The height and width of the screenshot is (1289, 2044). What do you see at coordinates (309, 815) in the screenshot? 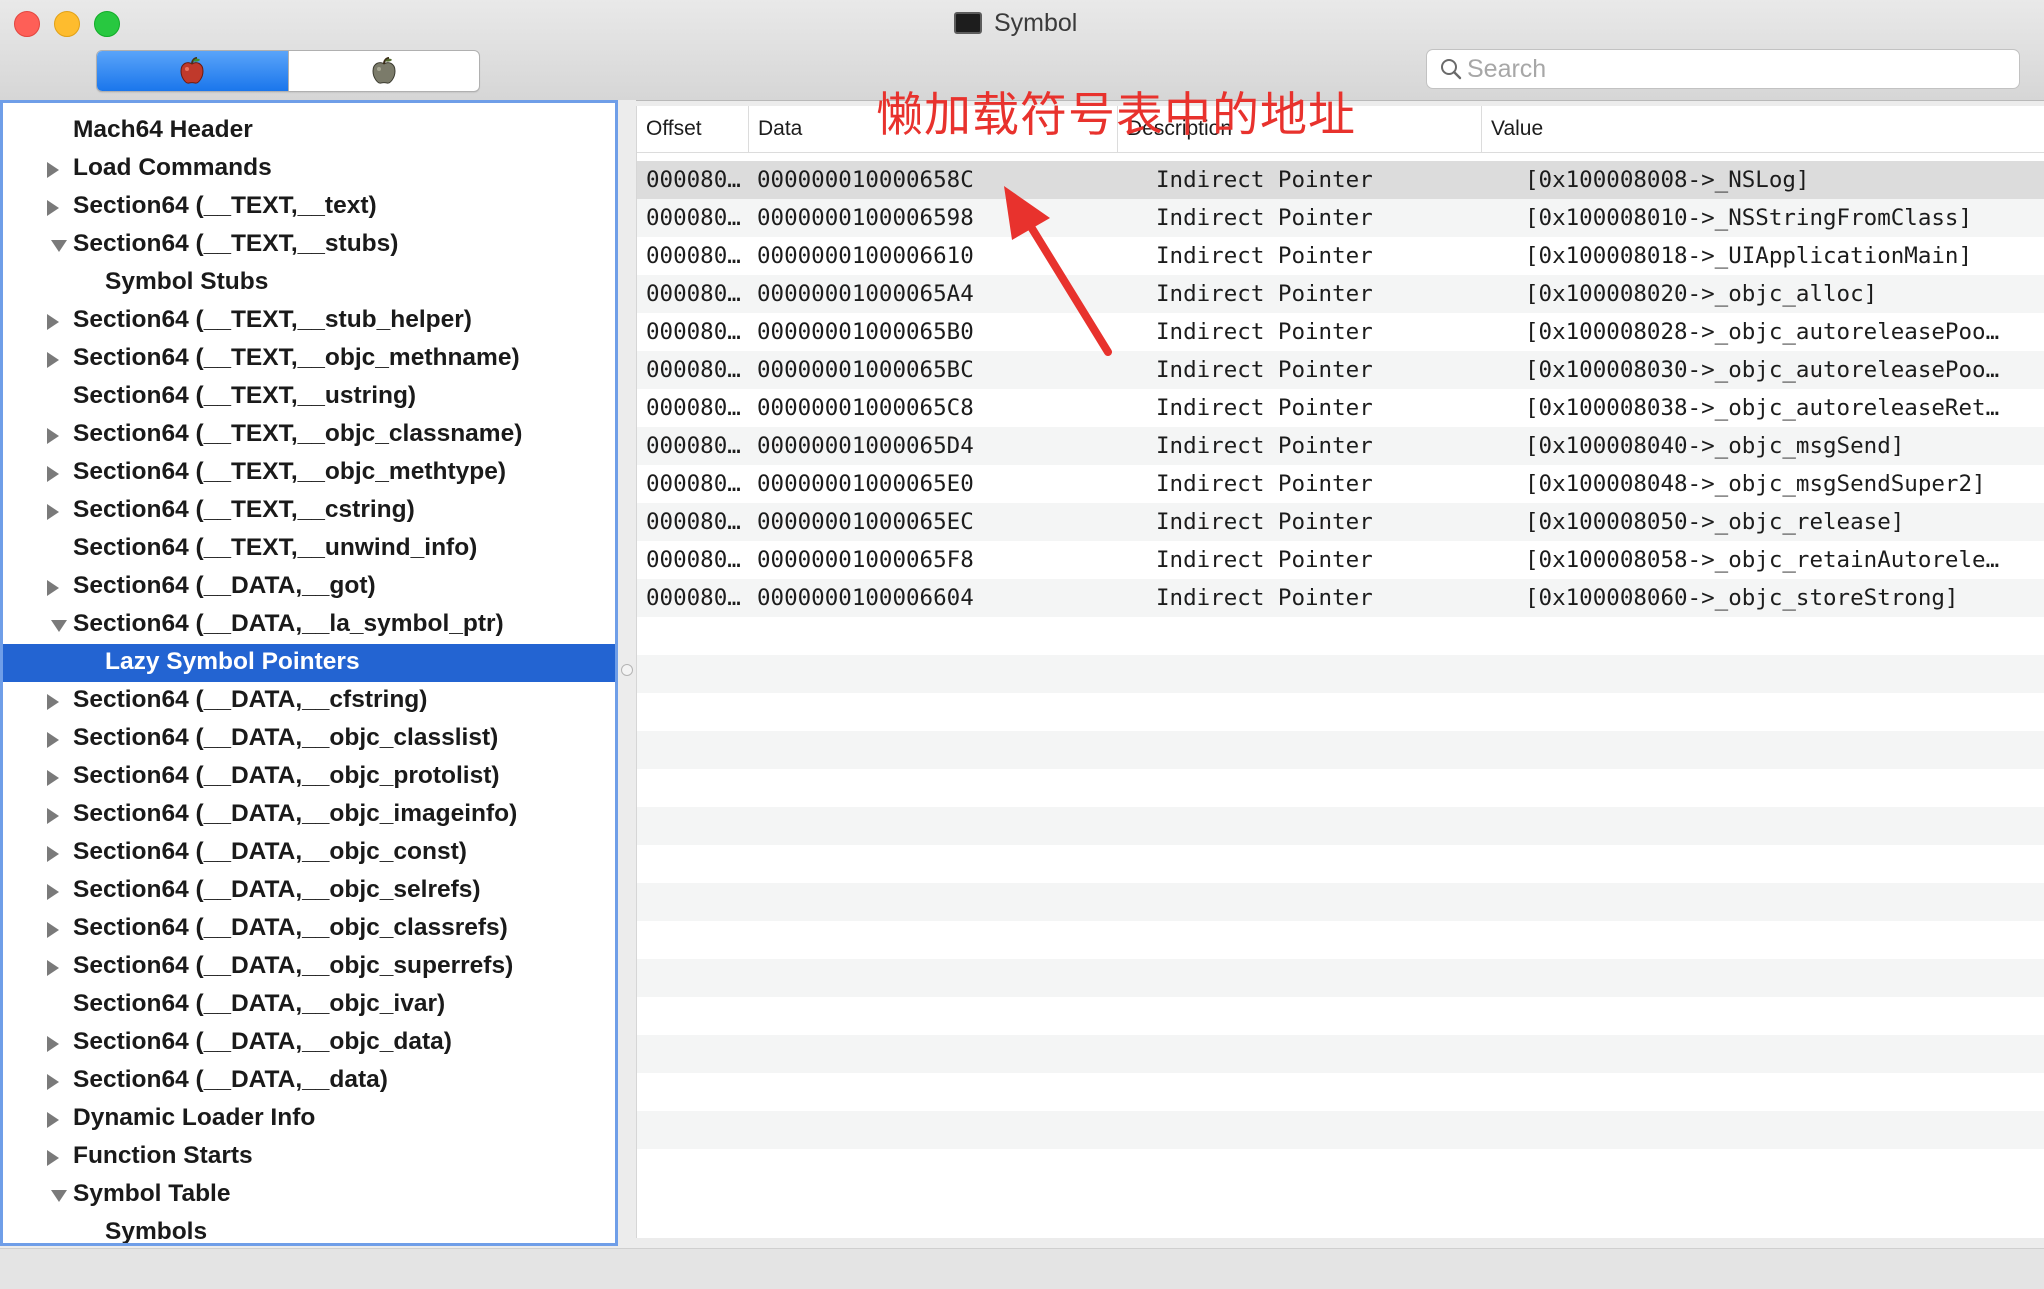
I see `sidebar-item: Section64 (__DATA,__objc_imageinfo)` at bounding box center [309, 815].